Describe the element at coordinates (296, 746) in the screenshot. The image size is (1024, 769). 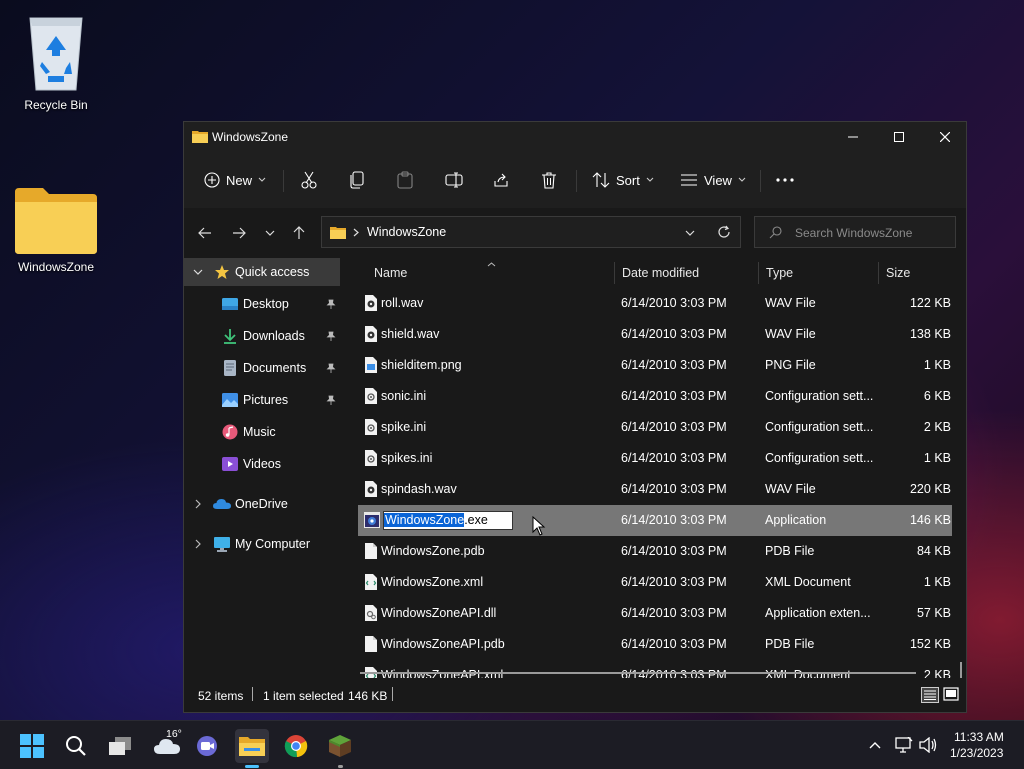
I see `chrome-taskbar-button` at that location.